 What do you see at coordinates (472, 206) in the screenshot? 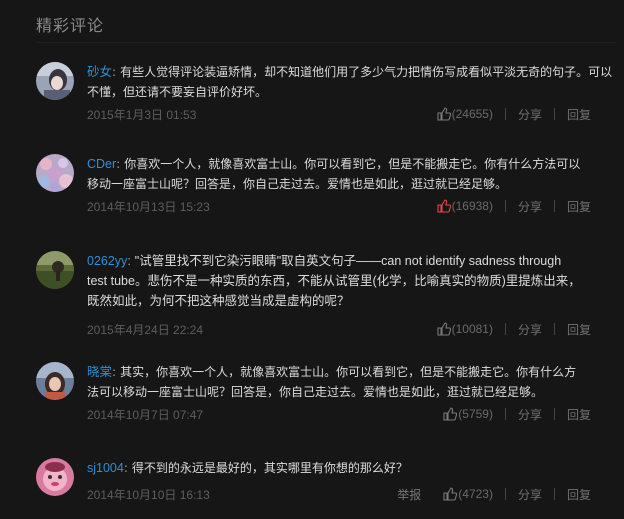
I see `like-count: (16938)` at bounding box center [472, 206].